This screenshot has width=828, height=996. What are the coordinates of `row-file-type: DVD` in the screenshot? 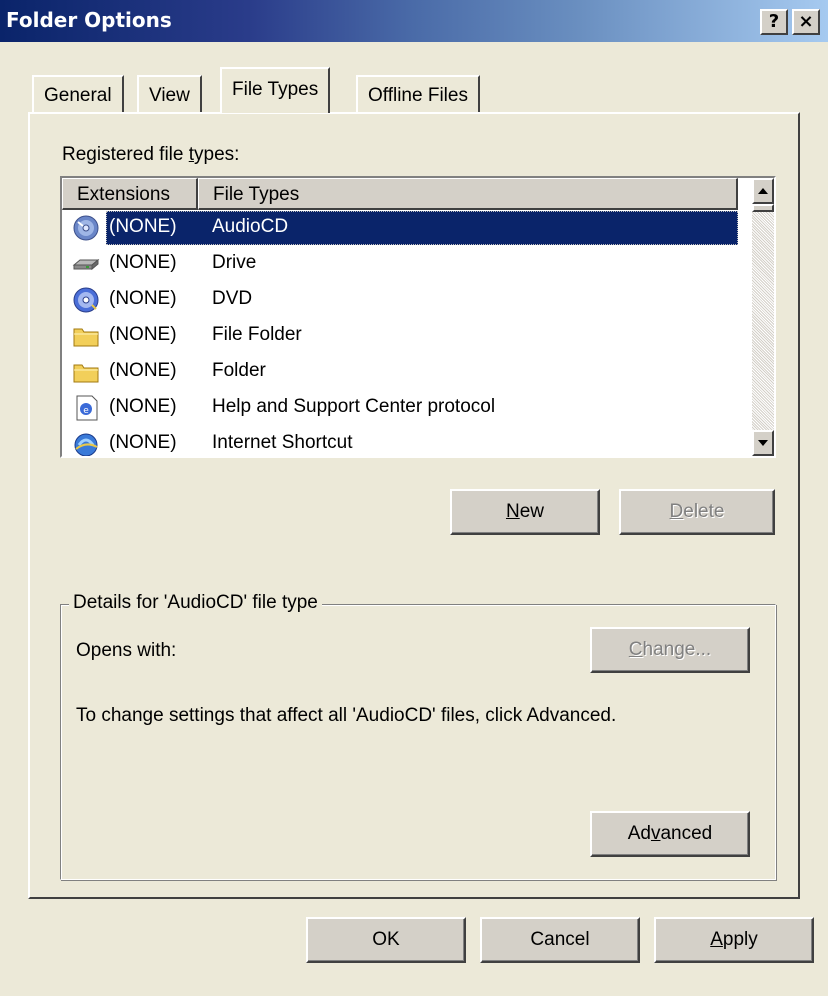 It's located at (232, 298).